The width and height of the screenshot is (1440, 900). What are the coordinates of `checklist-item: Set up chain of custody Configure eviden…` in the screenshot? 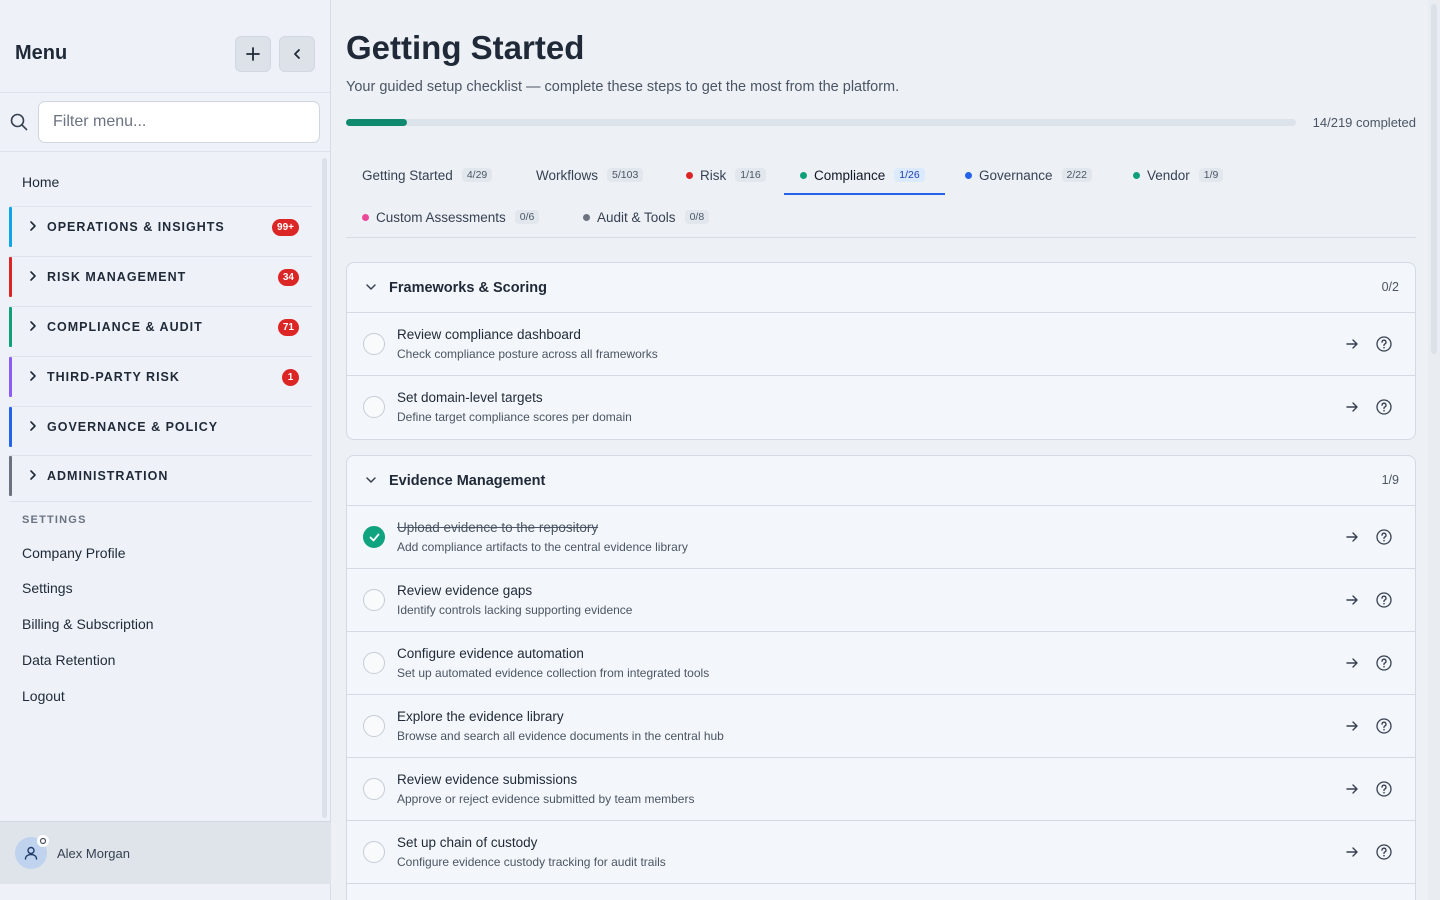 It's located at (881, 852).